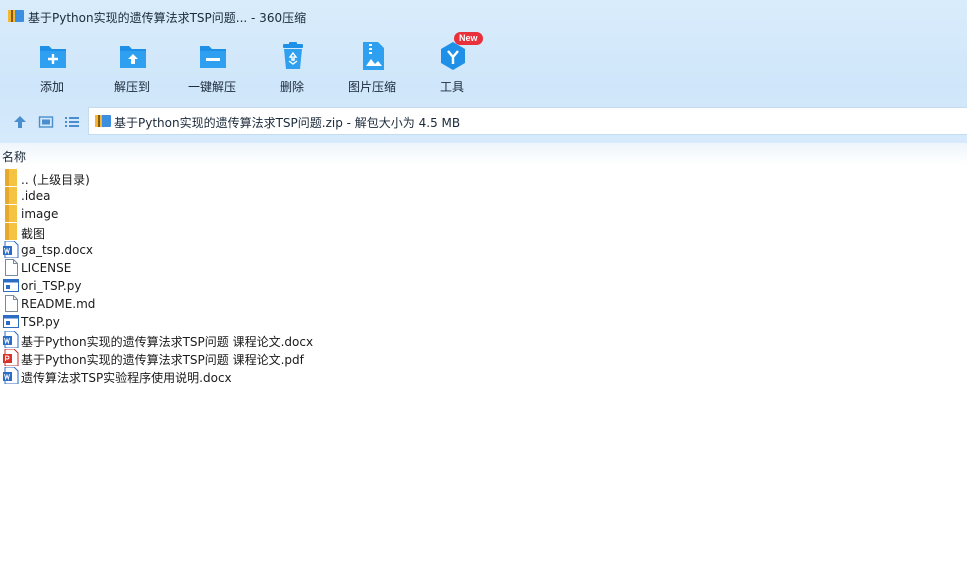 This screenshot has width=967, height=568. I want to click on file-name: .. (上级目录), so click(55, 180).